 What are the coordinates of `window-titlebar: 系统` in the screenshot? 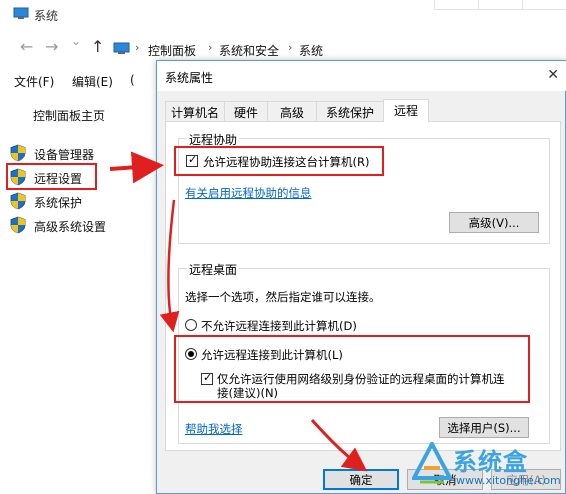 It's located at (283, 16).